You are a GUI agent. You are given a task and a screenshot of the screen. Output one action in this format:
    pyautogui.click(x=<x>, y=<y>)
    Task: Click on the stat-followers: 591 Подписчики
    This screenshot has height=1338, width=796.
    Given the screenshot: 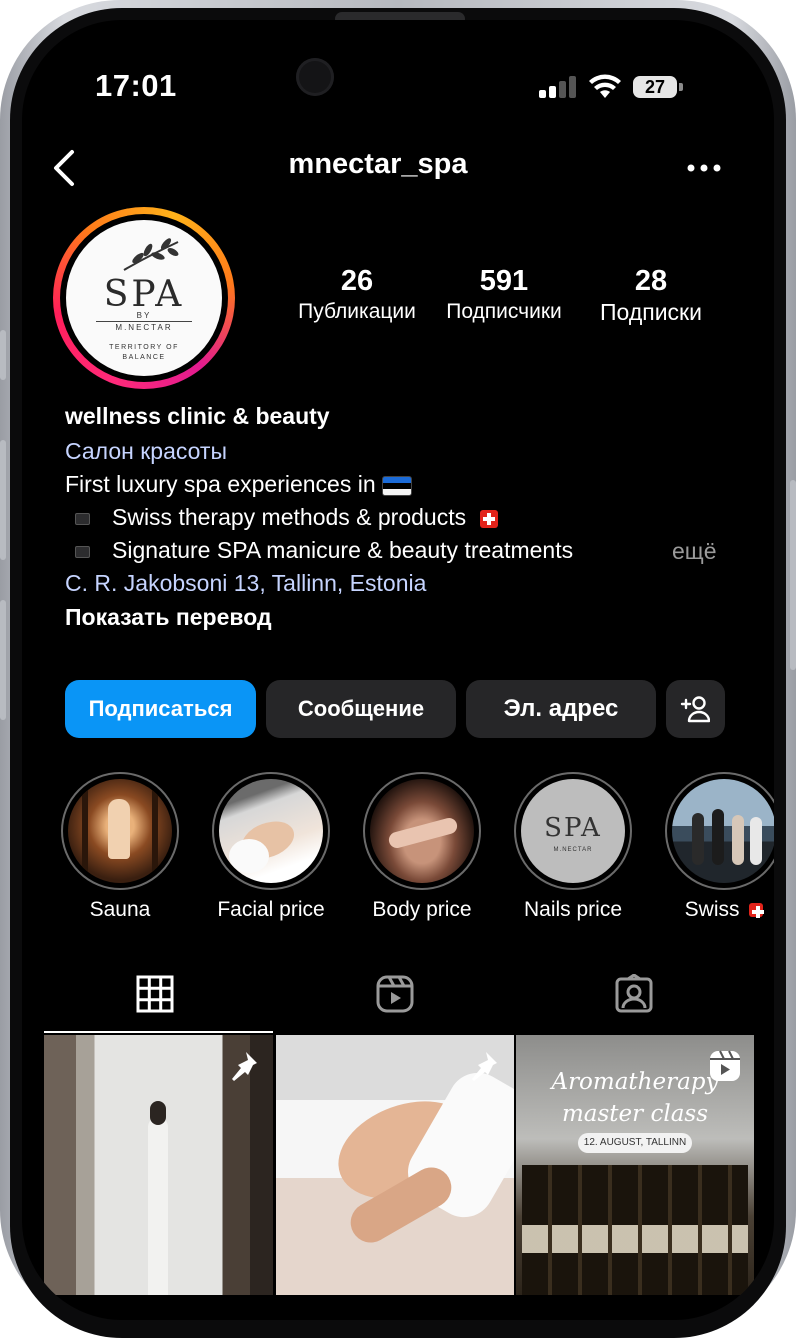 What is the action you would take?
    pyautogui.click(x=504, y=296)
    